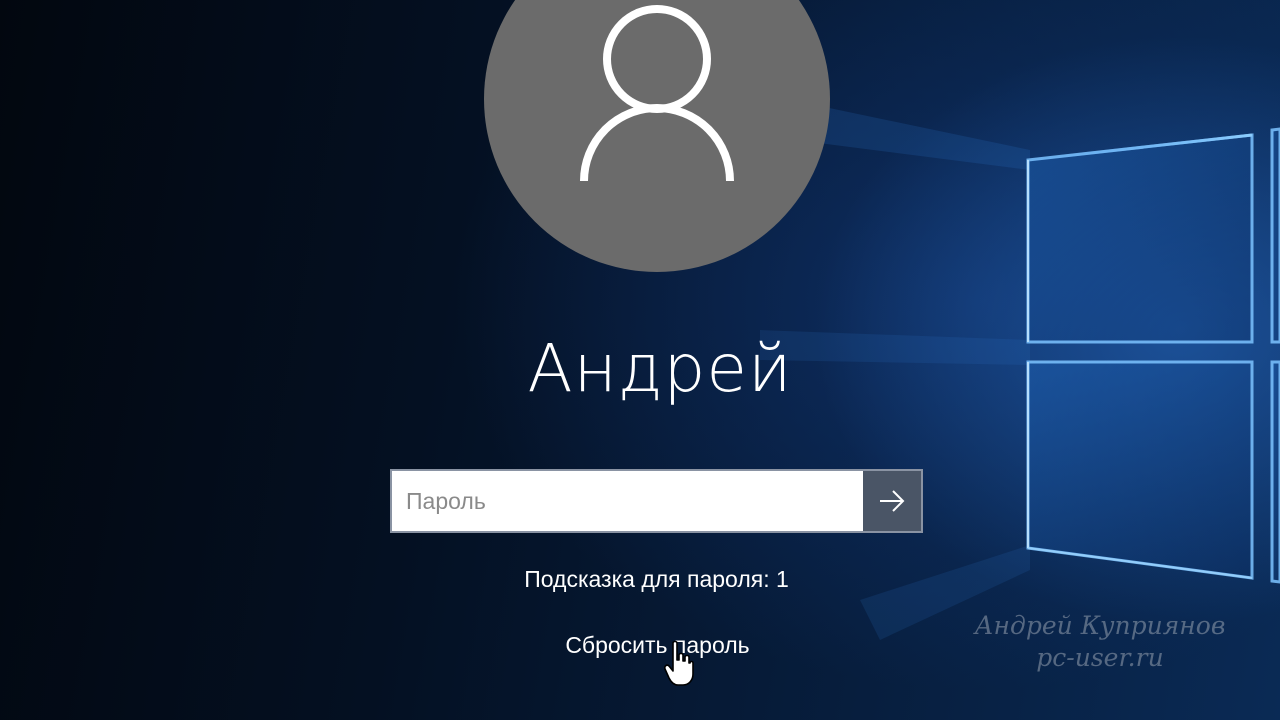 The image size is (1280, 720). Describe the element at coordinates (660, 368) in the screenshot. I see `user-name: Андрей` at that location.